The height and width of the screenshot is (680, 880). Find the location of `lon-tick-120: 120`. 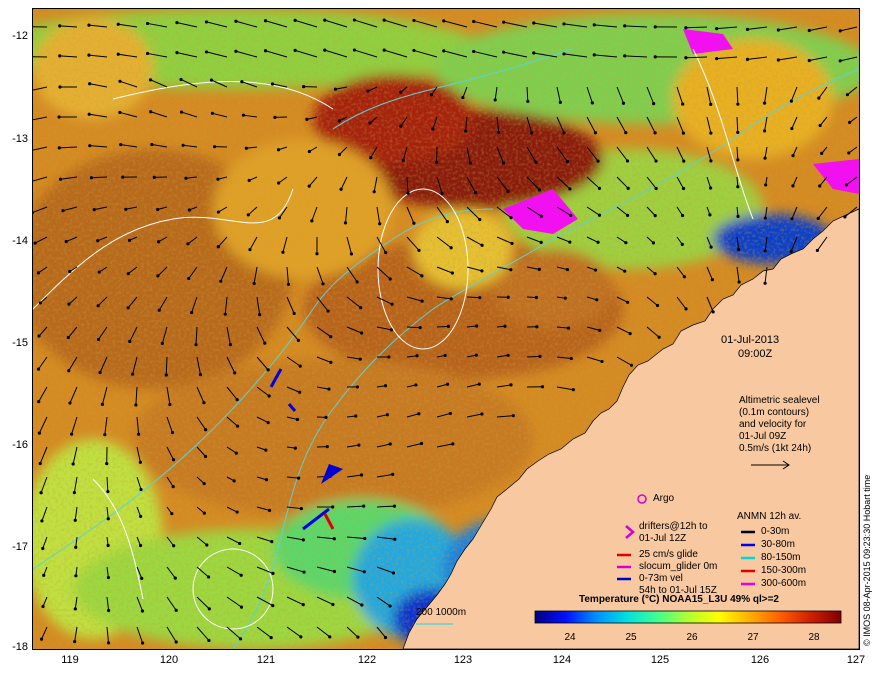

lon-tick-120: 120 is located at coordinates (169, 660).